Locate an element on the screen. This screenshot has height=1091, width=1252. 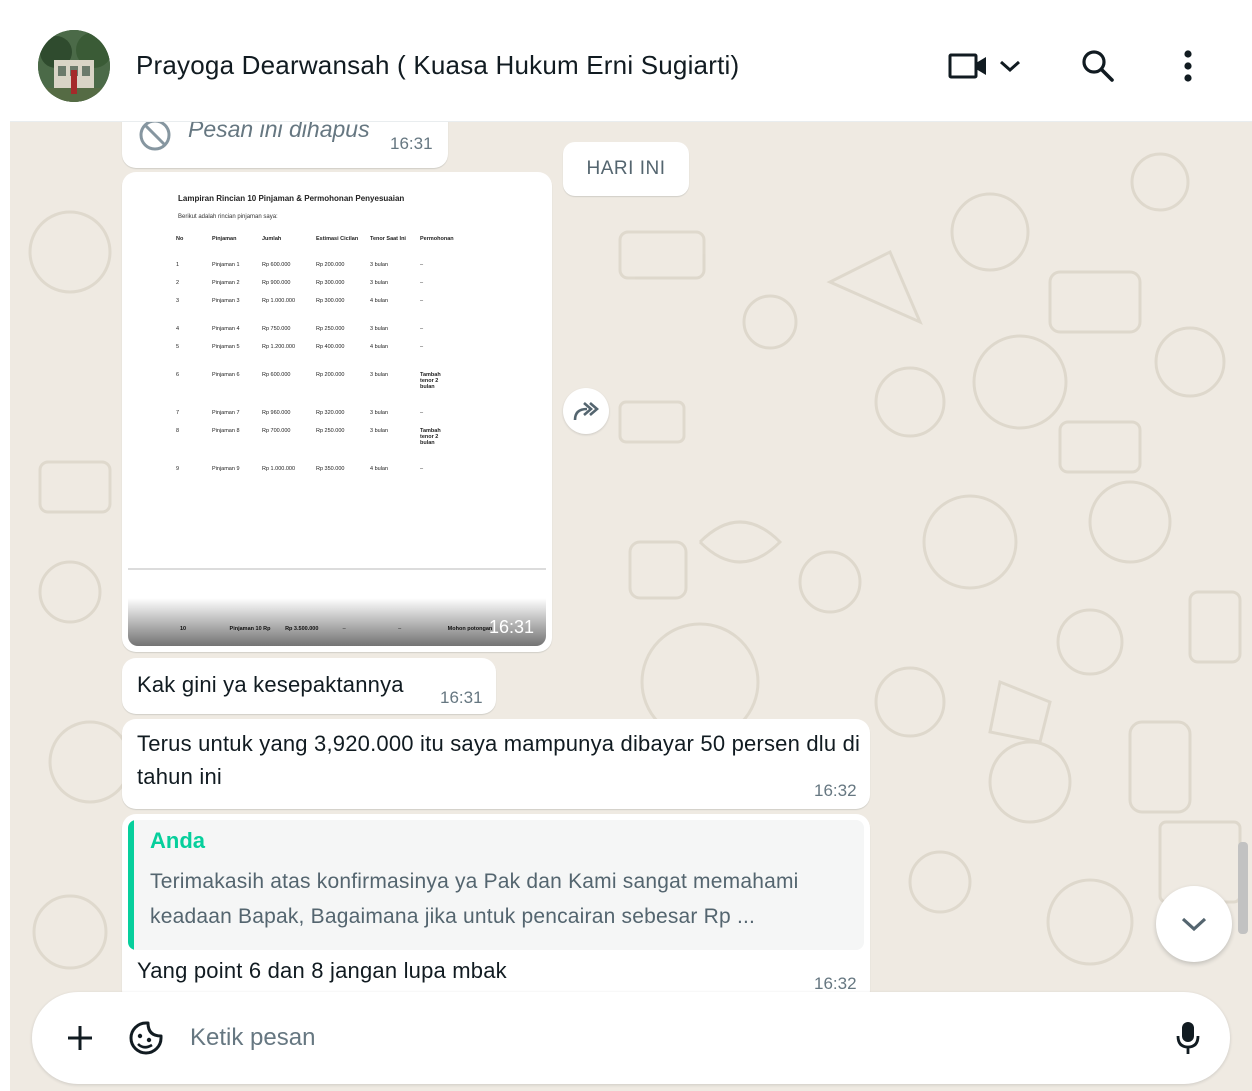
table-row: 2 Pinjaman 2 Rp 900.000 Rp 300.000 3 bulan – is located at coordinates (315, 287).